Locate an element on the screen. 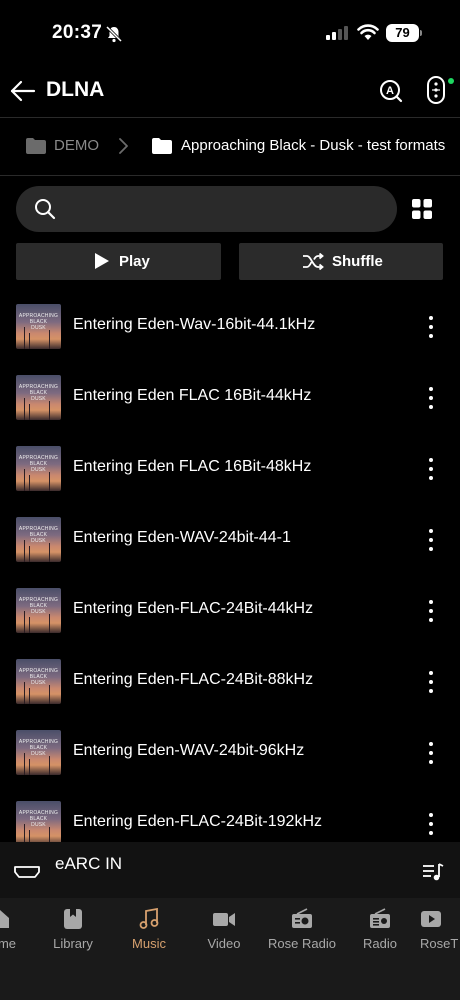  remote-control-icon is located at coordinates (436, 90).